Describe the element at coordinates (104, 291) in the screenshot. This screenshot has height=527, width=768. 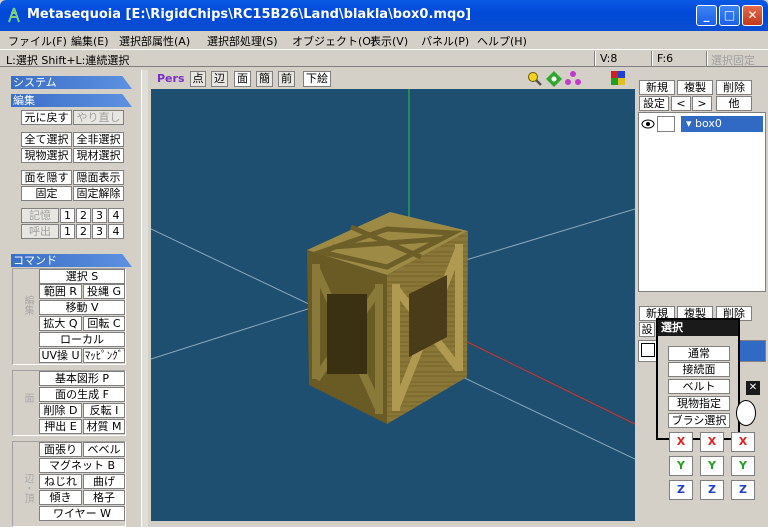
I see `lasso-tool-button: 投縄 G` at that location.